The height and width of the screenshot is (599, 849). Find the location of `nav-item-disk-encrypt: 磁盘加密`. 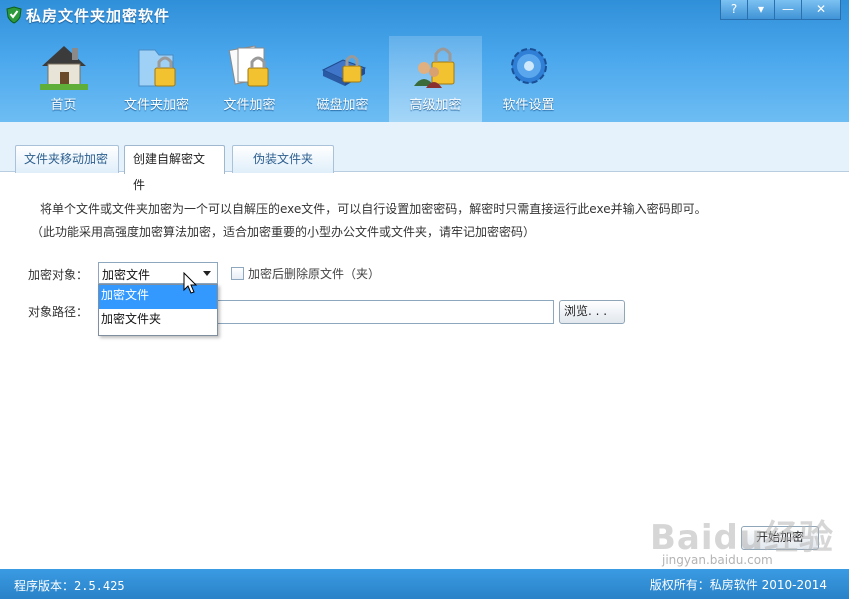

nav-item-disk-encrypt: 磁盘加密 is located at coordinates (342, 79).